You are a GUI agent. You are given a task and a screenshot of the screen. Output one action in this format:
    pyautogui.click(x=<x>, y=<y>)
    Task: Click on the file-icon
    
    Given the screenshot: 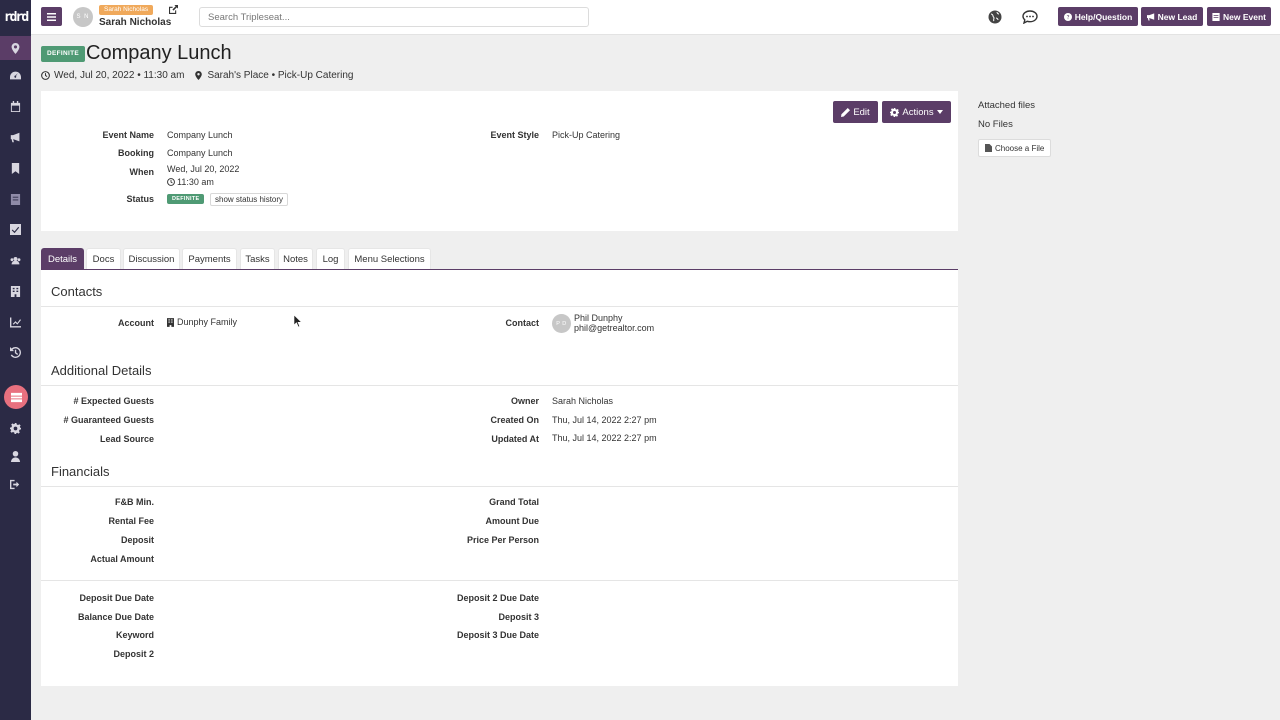 What is the action you would take?
    pyautogui.click(x=988, y=148)
    